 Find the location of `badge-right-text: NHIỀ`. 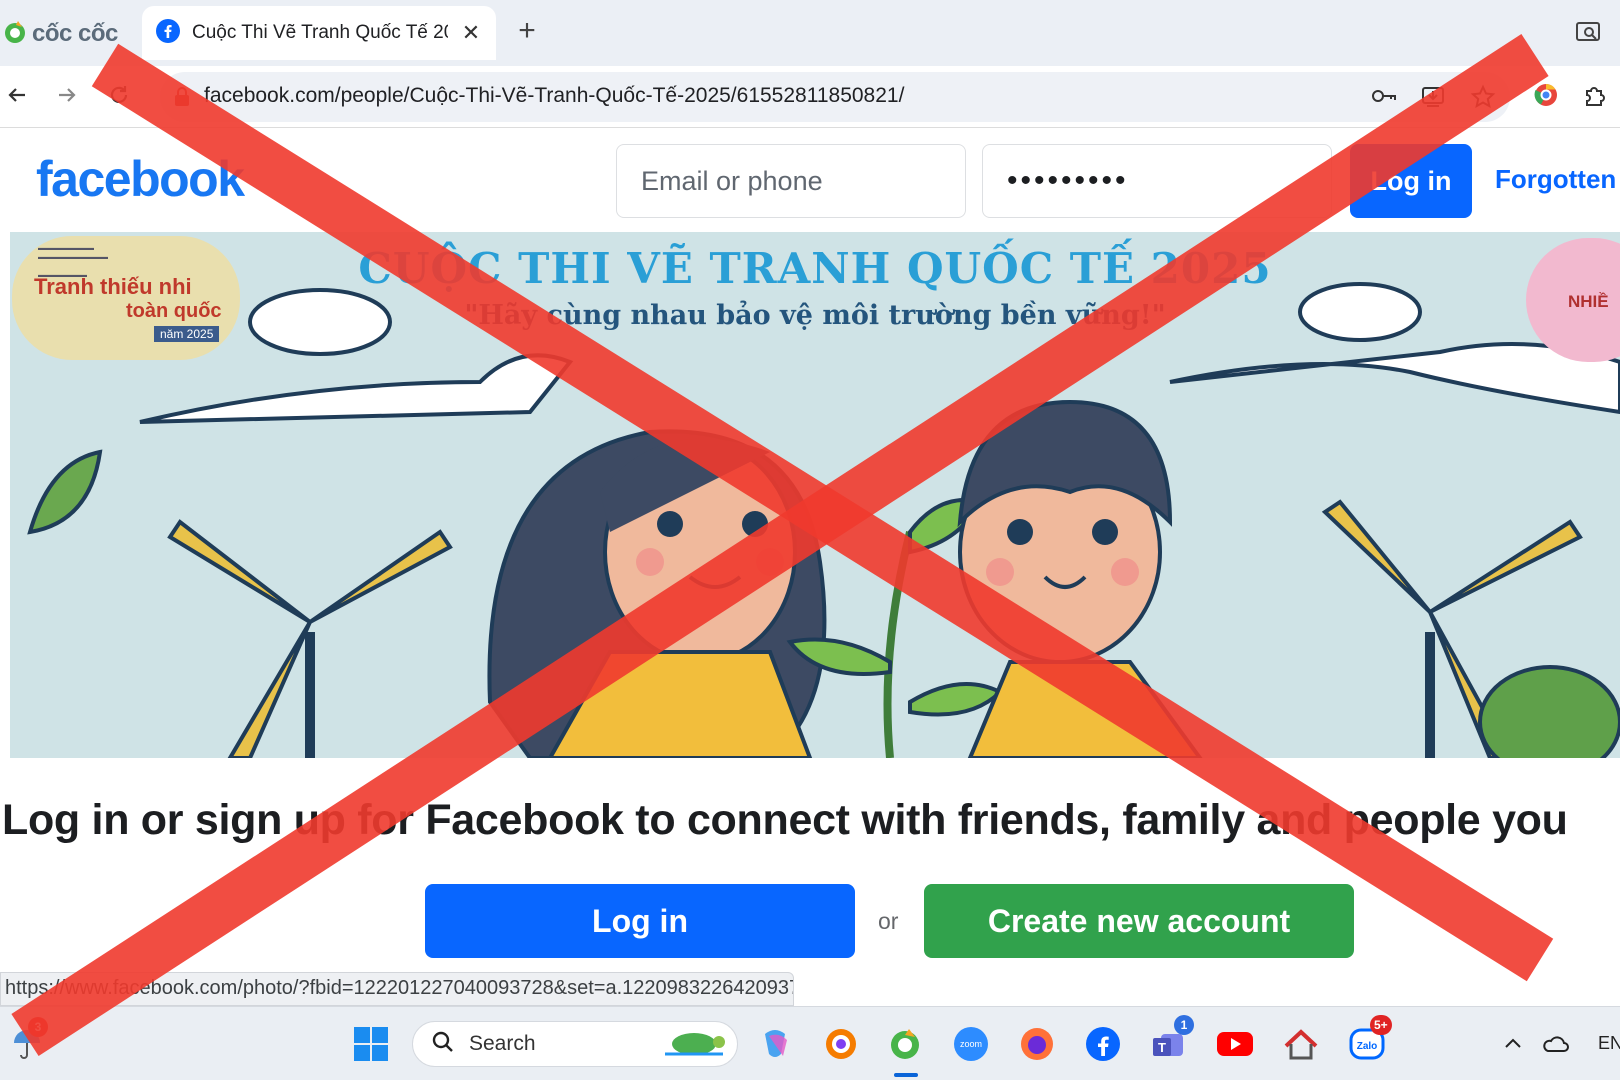

badge-right-text: NHIỀ is located at coordinates (1588, 301).